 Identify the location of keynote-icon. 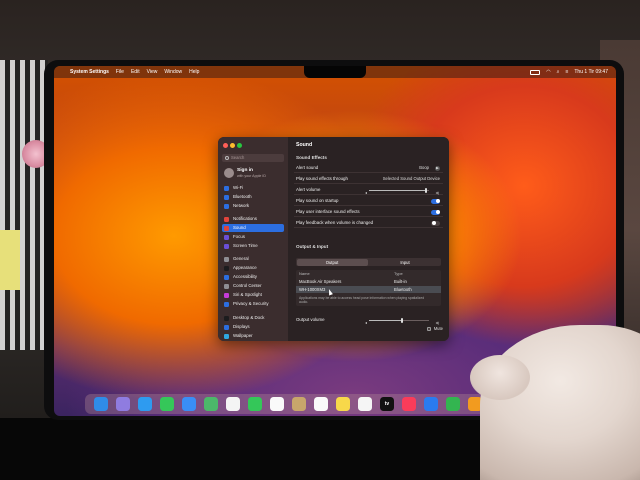
(431, 404).